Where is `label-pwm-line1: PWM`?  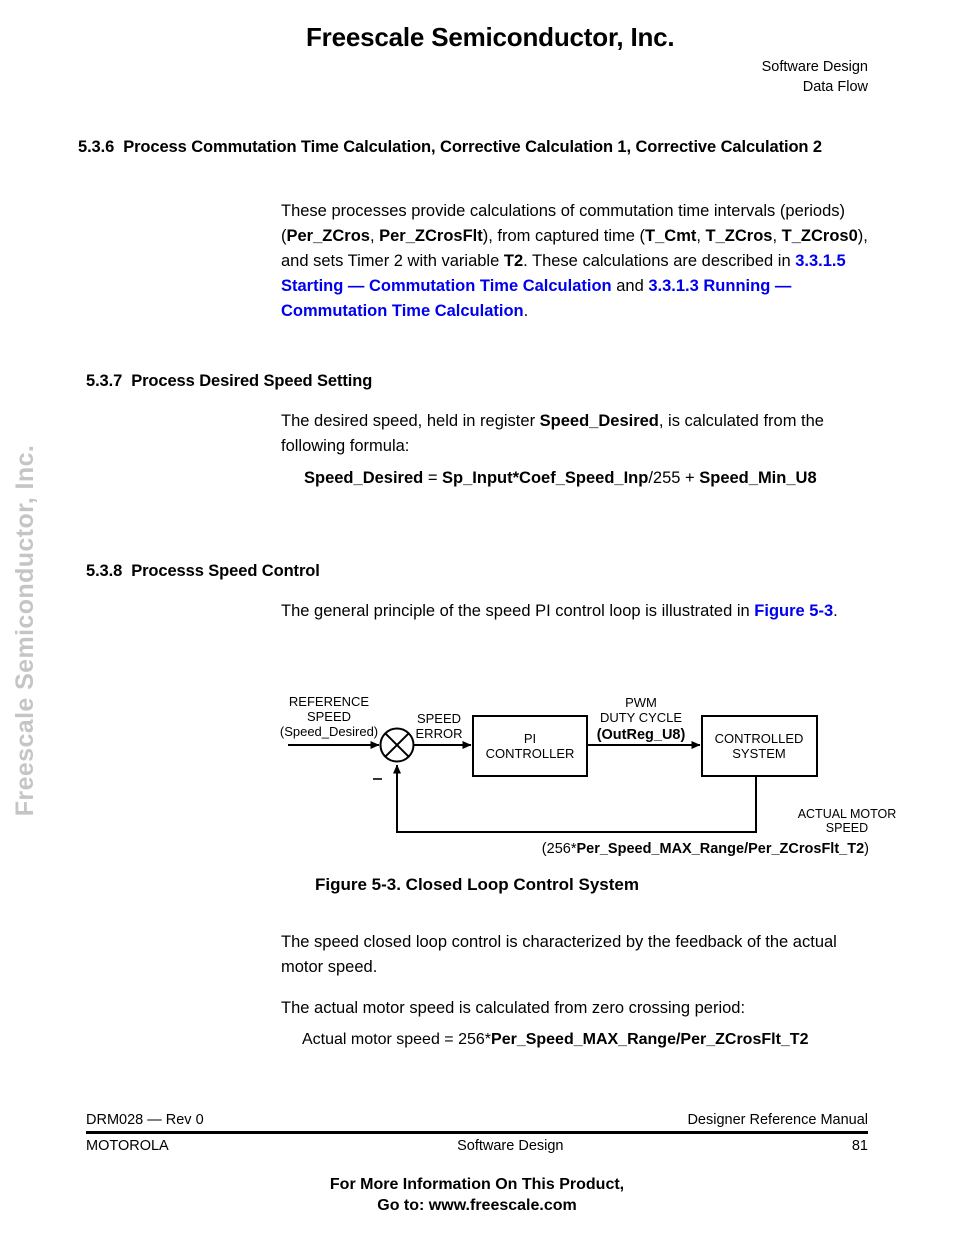
label-pwm-line1: PWM is located at coordinates (641, 702).